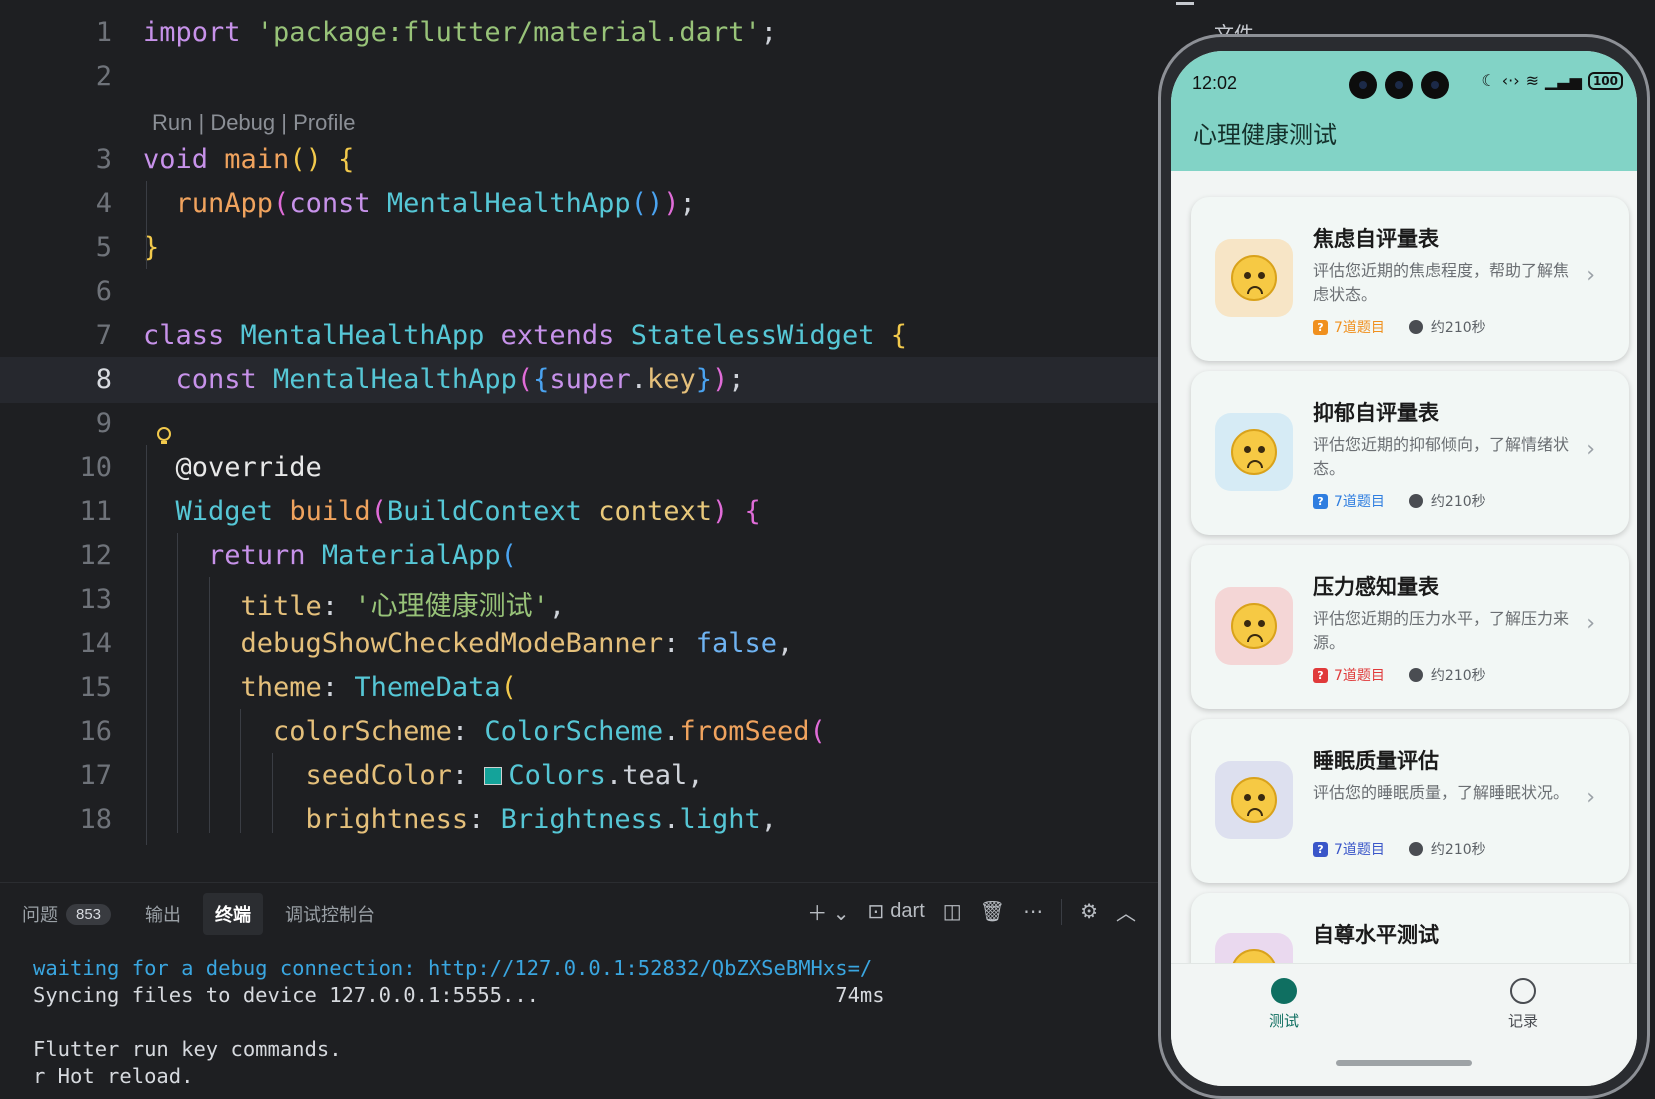  What do you see at coordinates (1376, 935) in the screenshot?
I see `card-title: 自尊水平测试` at bounding box center [1376, 935].